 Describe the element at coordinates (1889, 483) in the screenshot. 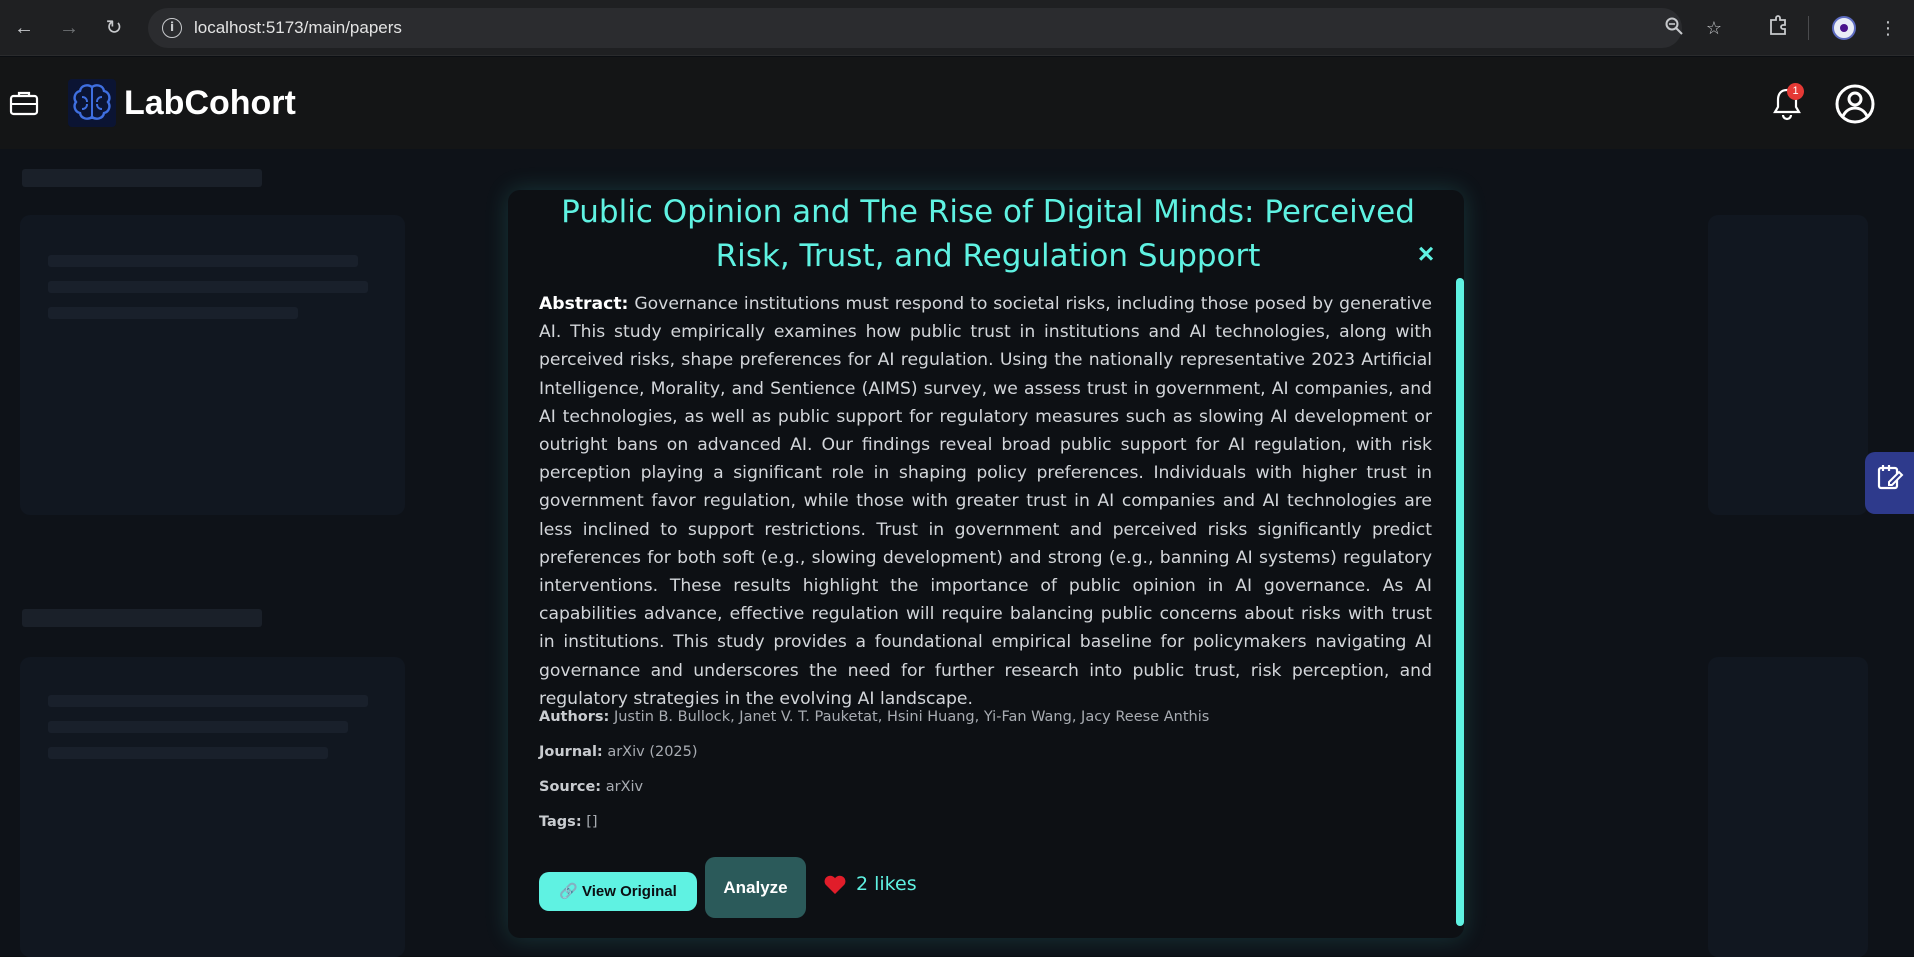

I see `notes-icon` at that location.